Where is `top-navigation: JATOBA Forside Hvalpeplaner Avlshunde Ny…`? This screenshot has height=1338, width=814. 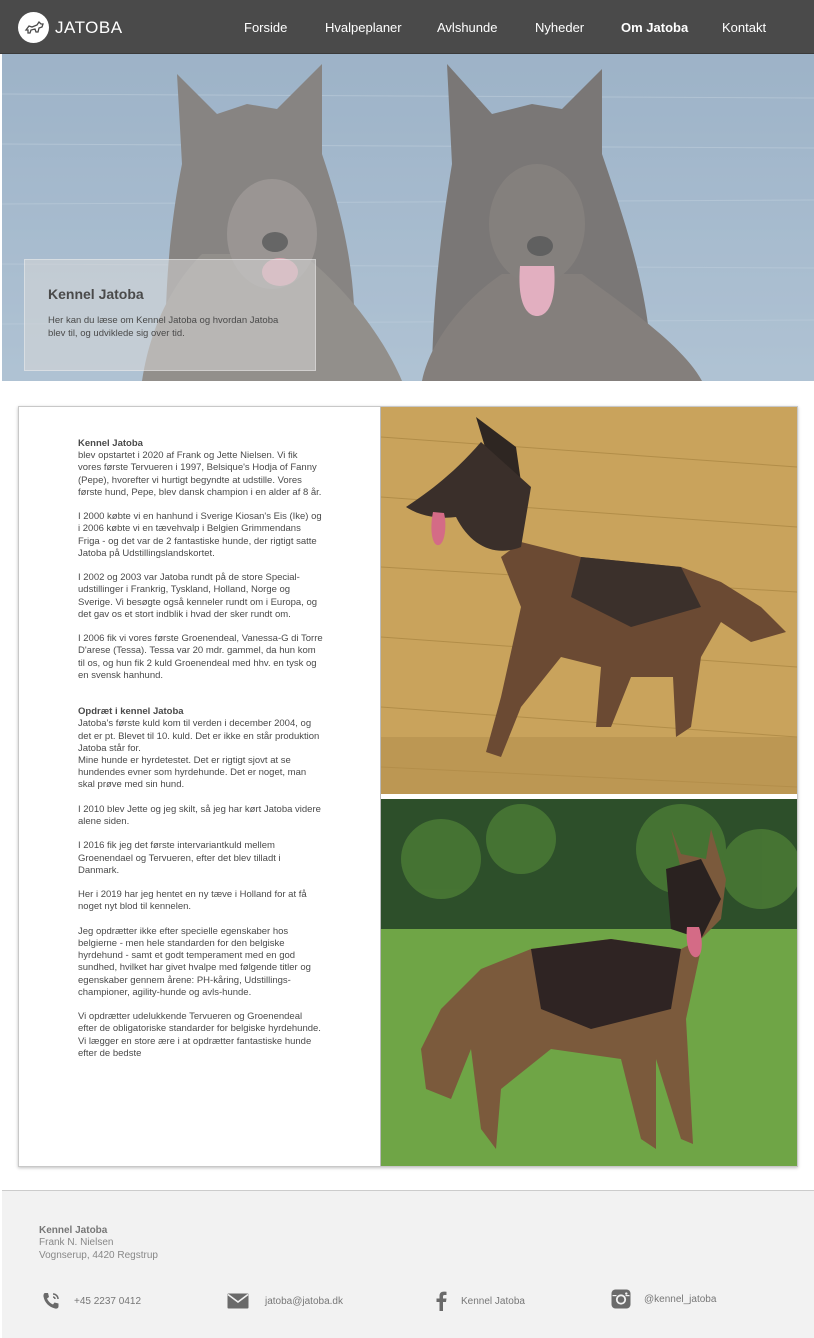
top-navigation: JATOBA Forside Hvalpeplaner Avlshunde Ny… is located at coordinates (407, 27).